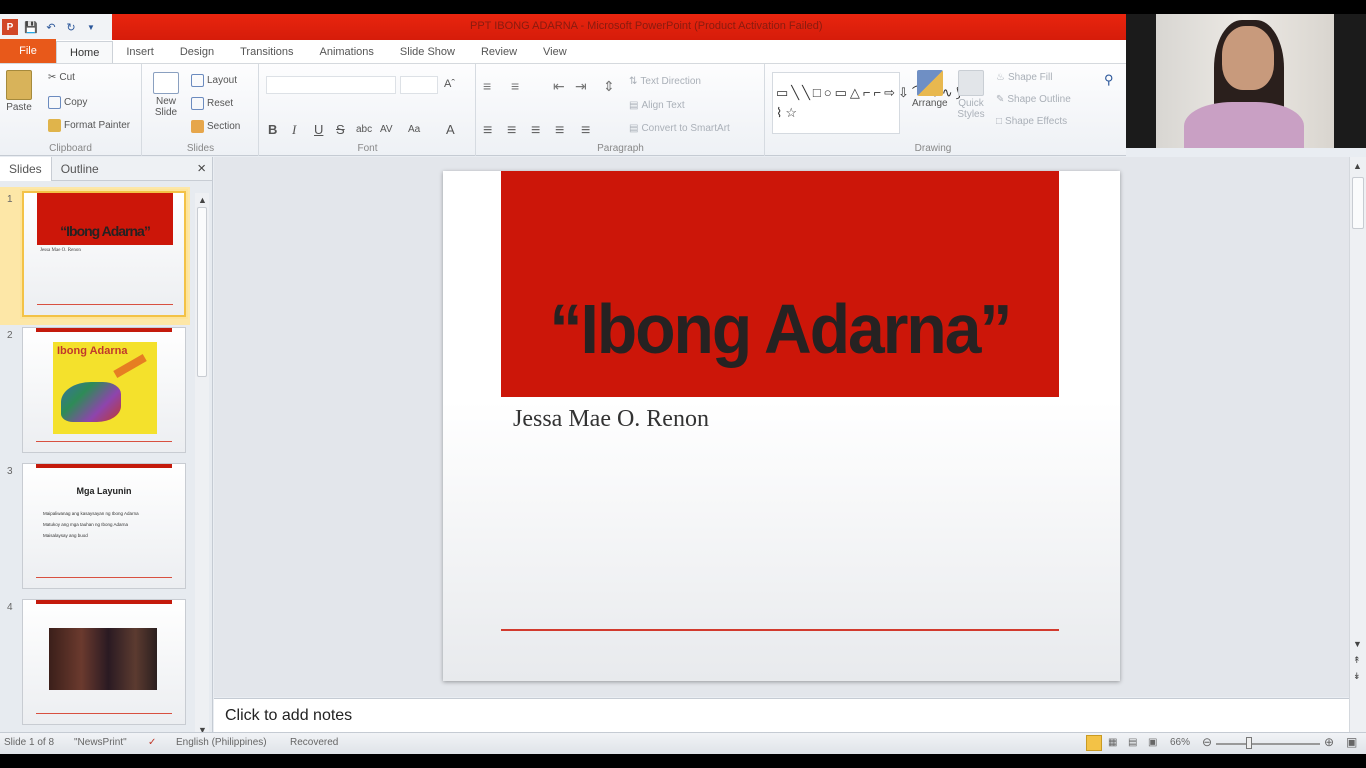 This screenshot has height=768, width=1366. I want to click on font-size-select, so click(419, 85).